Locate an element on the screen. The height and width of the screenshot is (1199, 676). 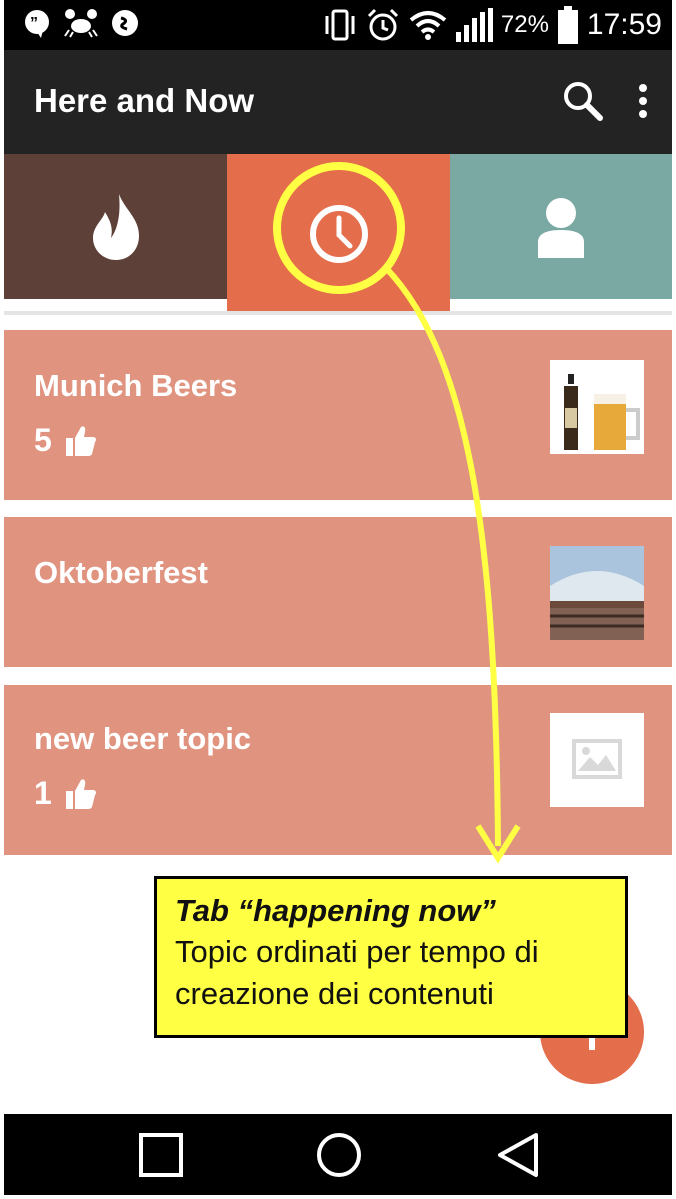
annotation-line-1: Topic ordinati per tempo di is located at coordinates (357, 951).